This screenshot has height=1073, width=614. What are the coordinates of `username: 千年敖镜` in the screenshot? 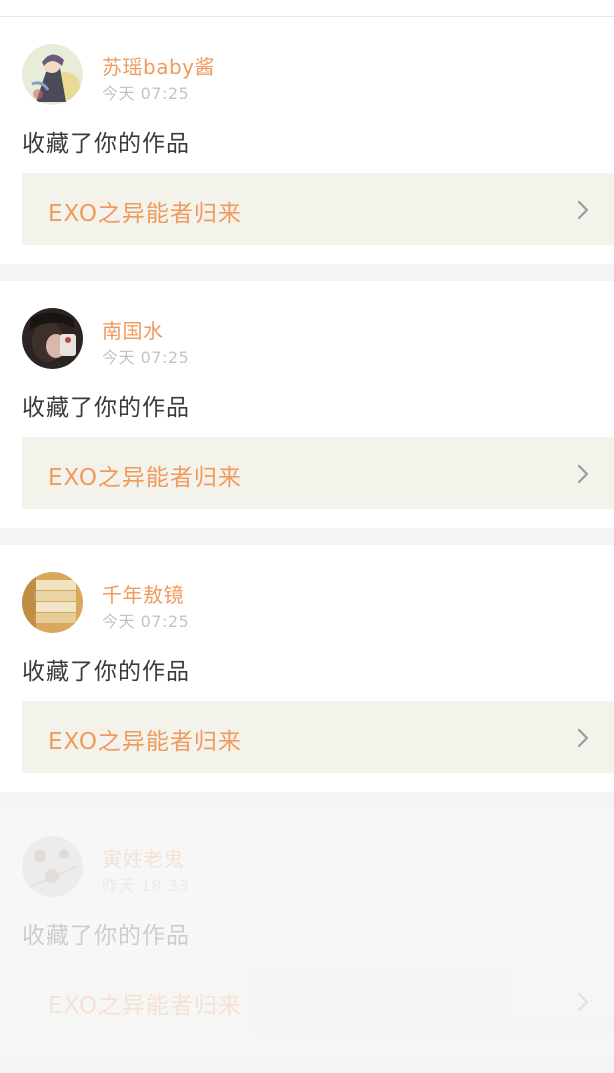 It's located at (143, 593).